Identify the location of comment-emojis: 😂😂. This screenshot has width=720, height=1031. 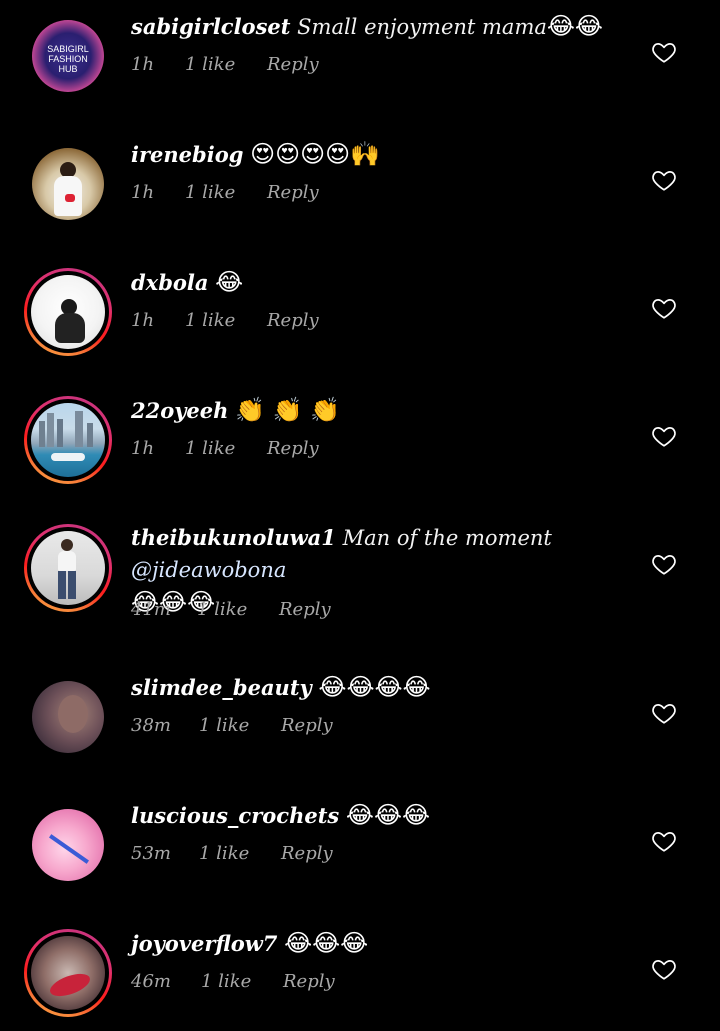
(574, 26).